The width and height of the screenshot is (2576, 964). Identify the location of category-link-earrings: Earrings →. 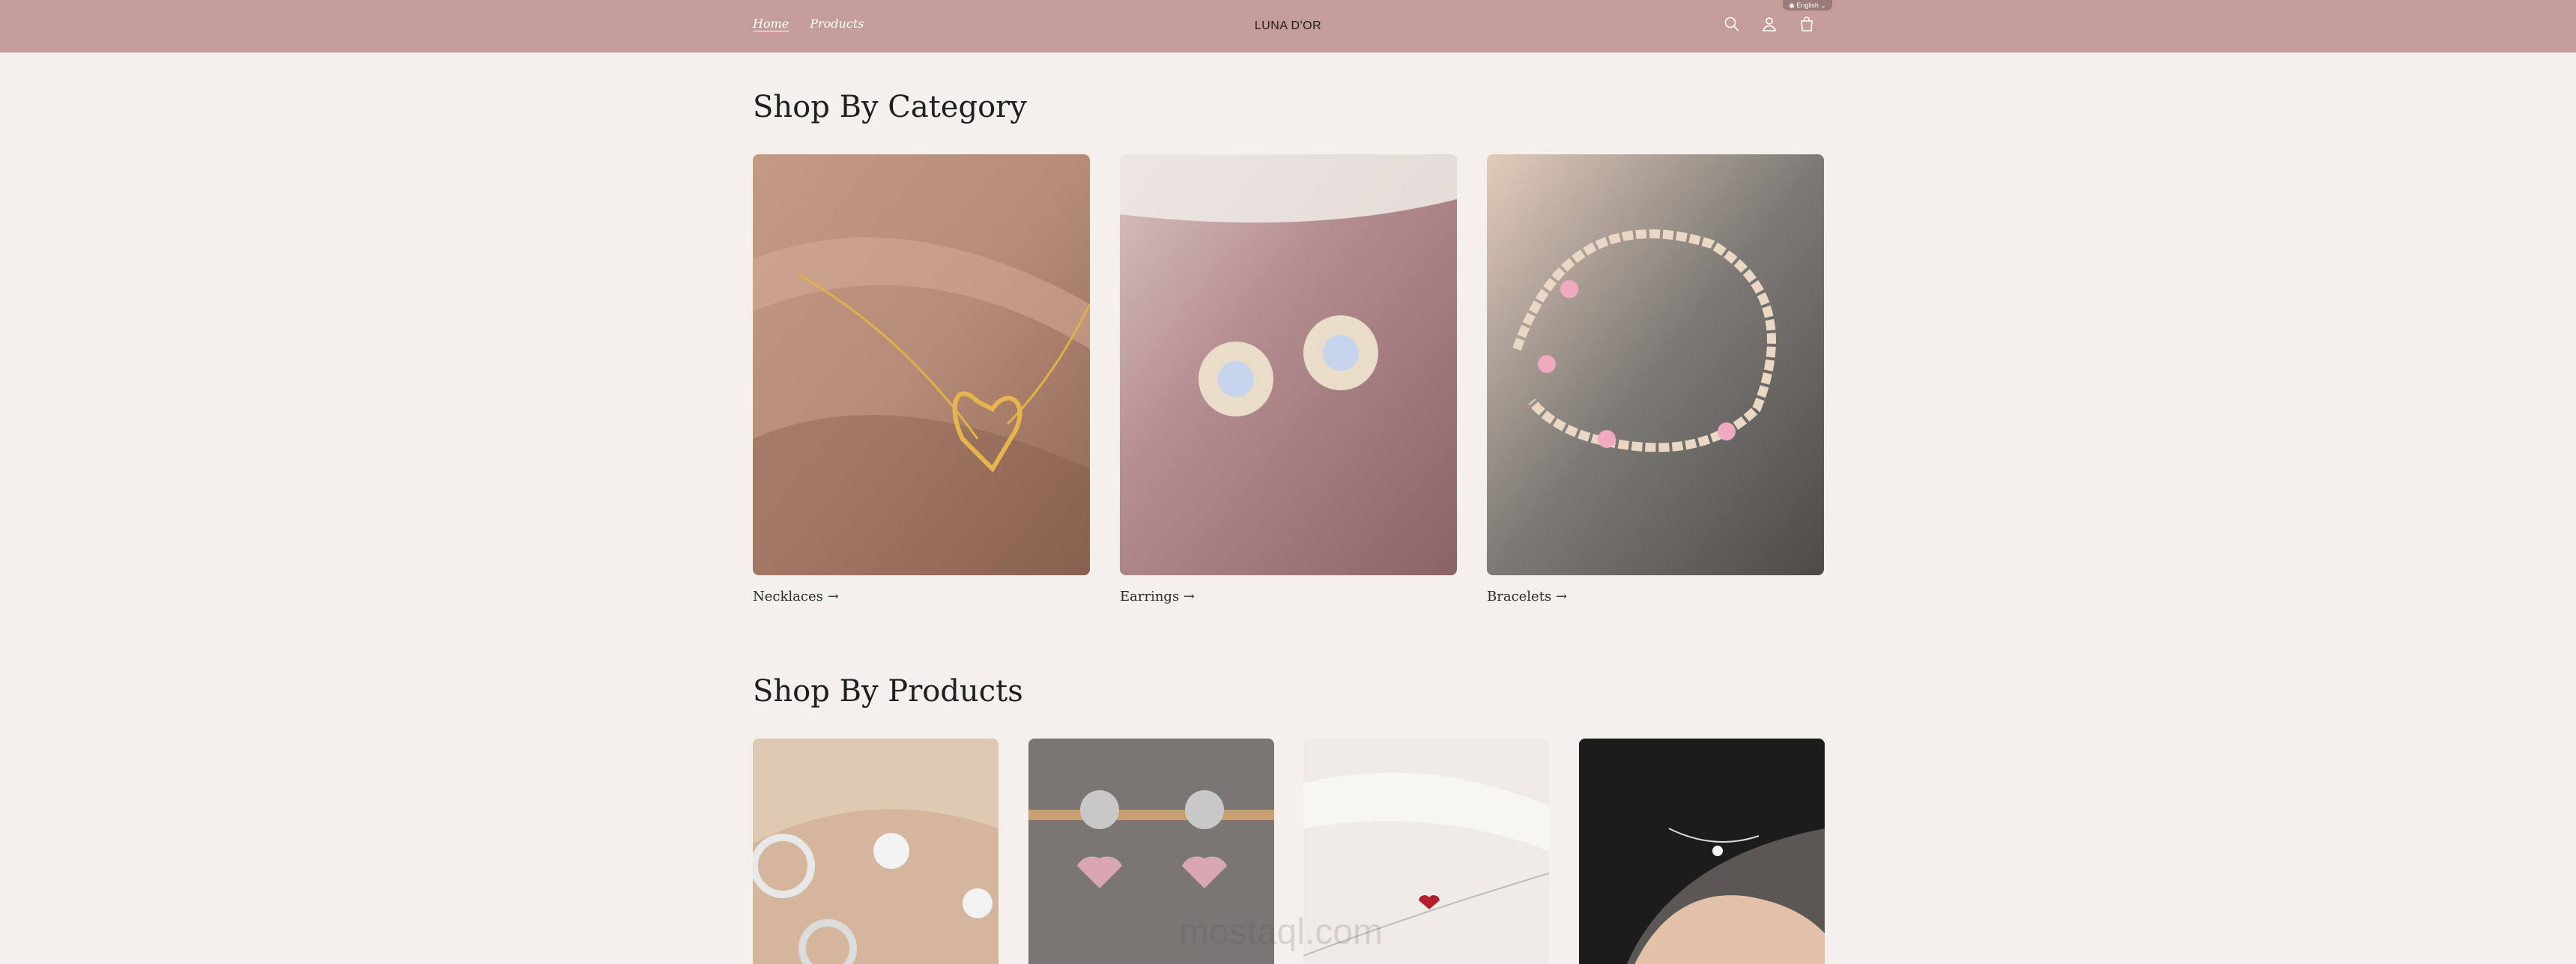
(1157, 596).